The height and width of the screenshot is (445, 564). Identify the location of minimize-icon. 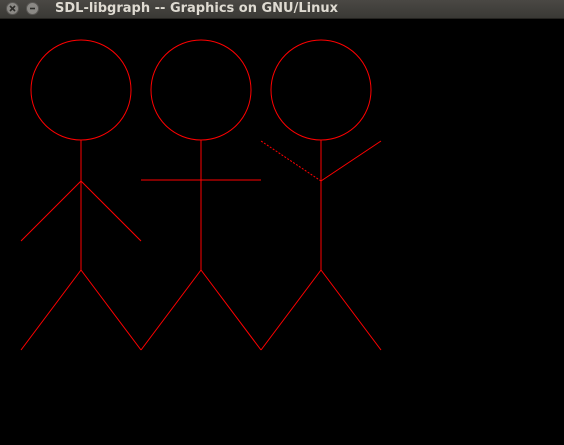
(32, 8).